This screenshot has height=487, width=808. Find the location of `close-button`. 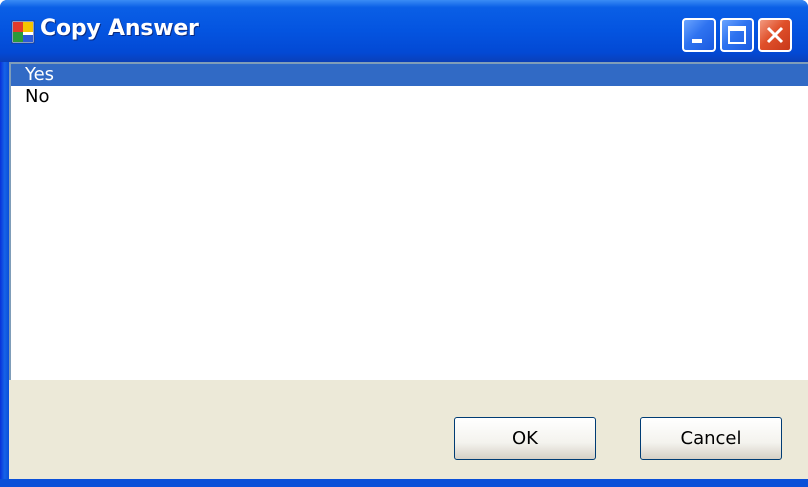

close-button is located at coordinates (775, 35).